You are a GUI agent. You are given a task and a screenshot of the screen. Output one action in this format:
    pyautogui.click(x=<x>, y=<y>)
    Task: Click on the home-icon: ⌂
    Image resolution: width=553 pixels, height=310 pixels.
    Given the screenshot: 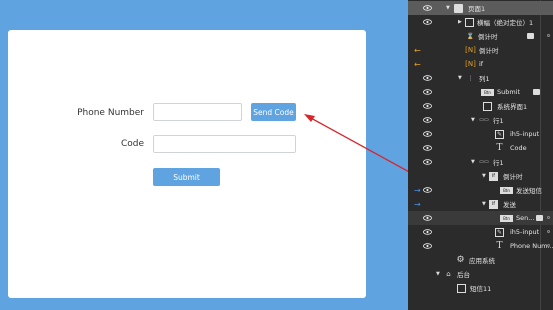 What is the action you would take?
    pyautogui.click(x=448, y=274)
    